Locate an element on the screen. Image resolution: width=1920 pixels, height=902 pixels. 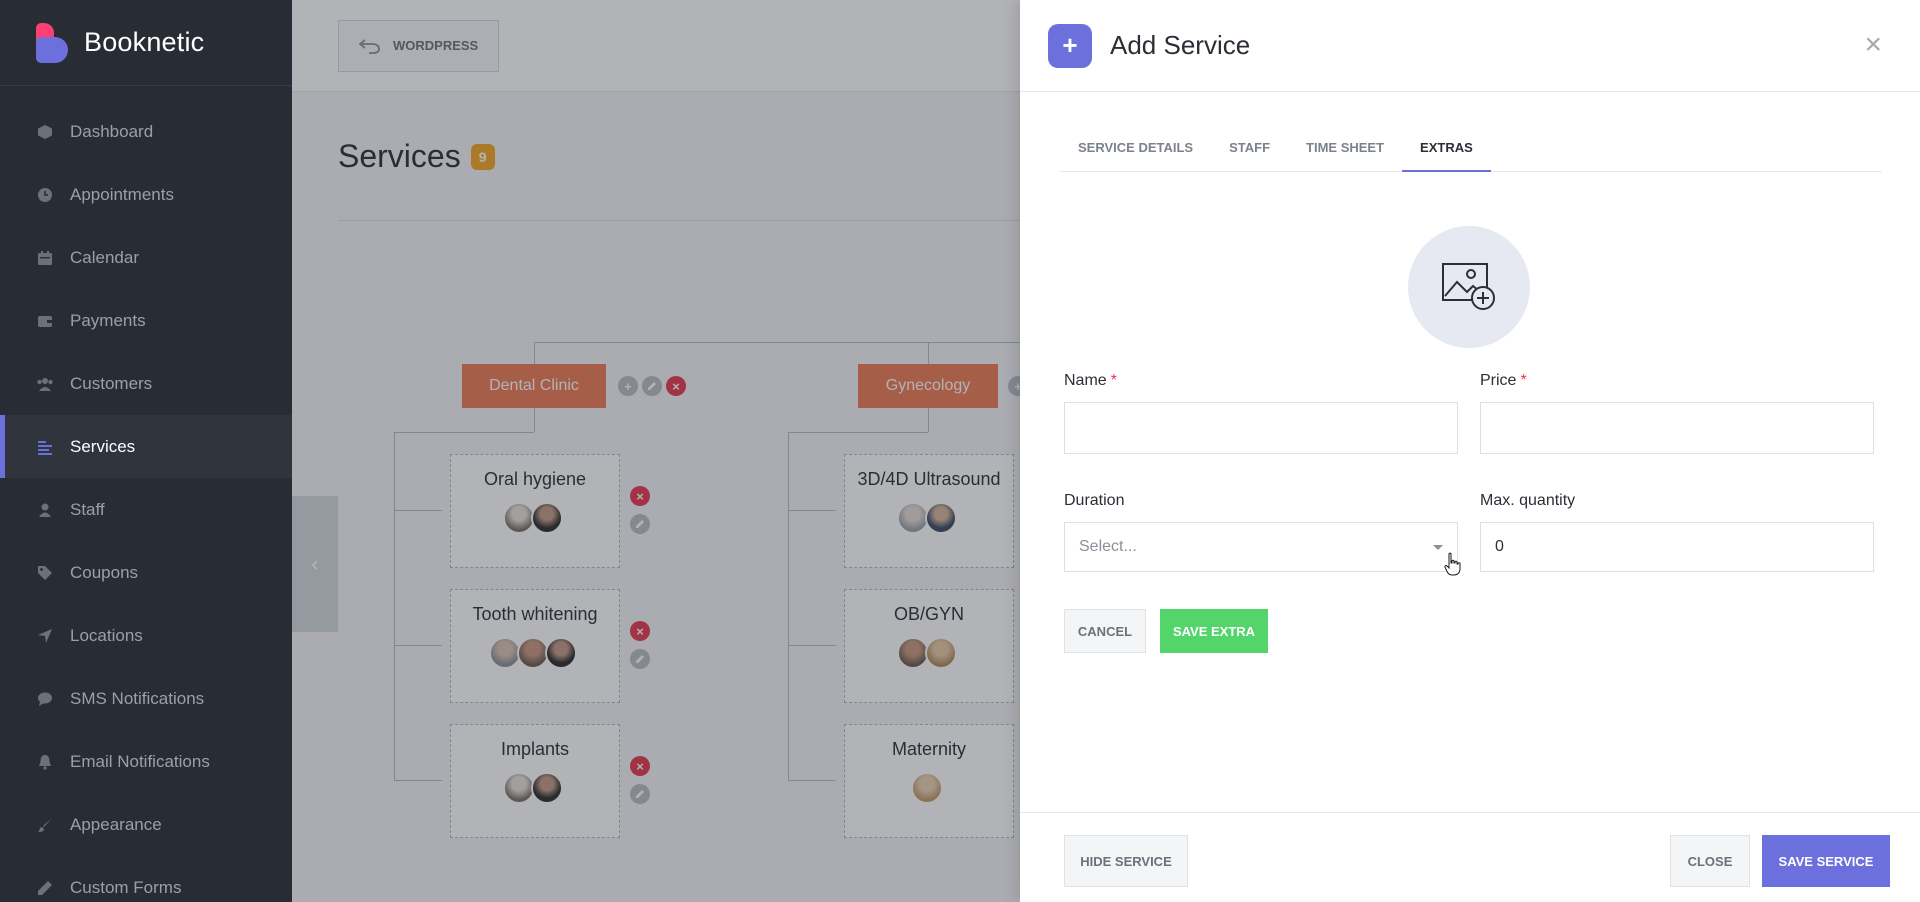
sidebar-item-label: Coupons is located at coordinates (104, 572).